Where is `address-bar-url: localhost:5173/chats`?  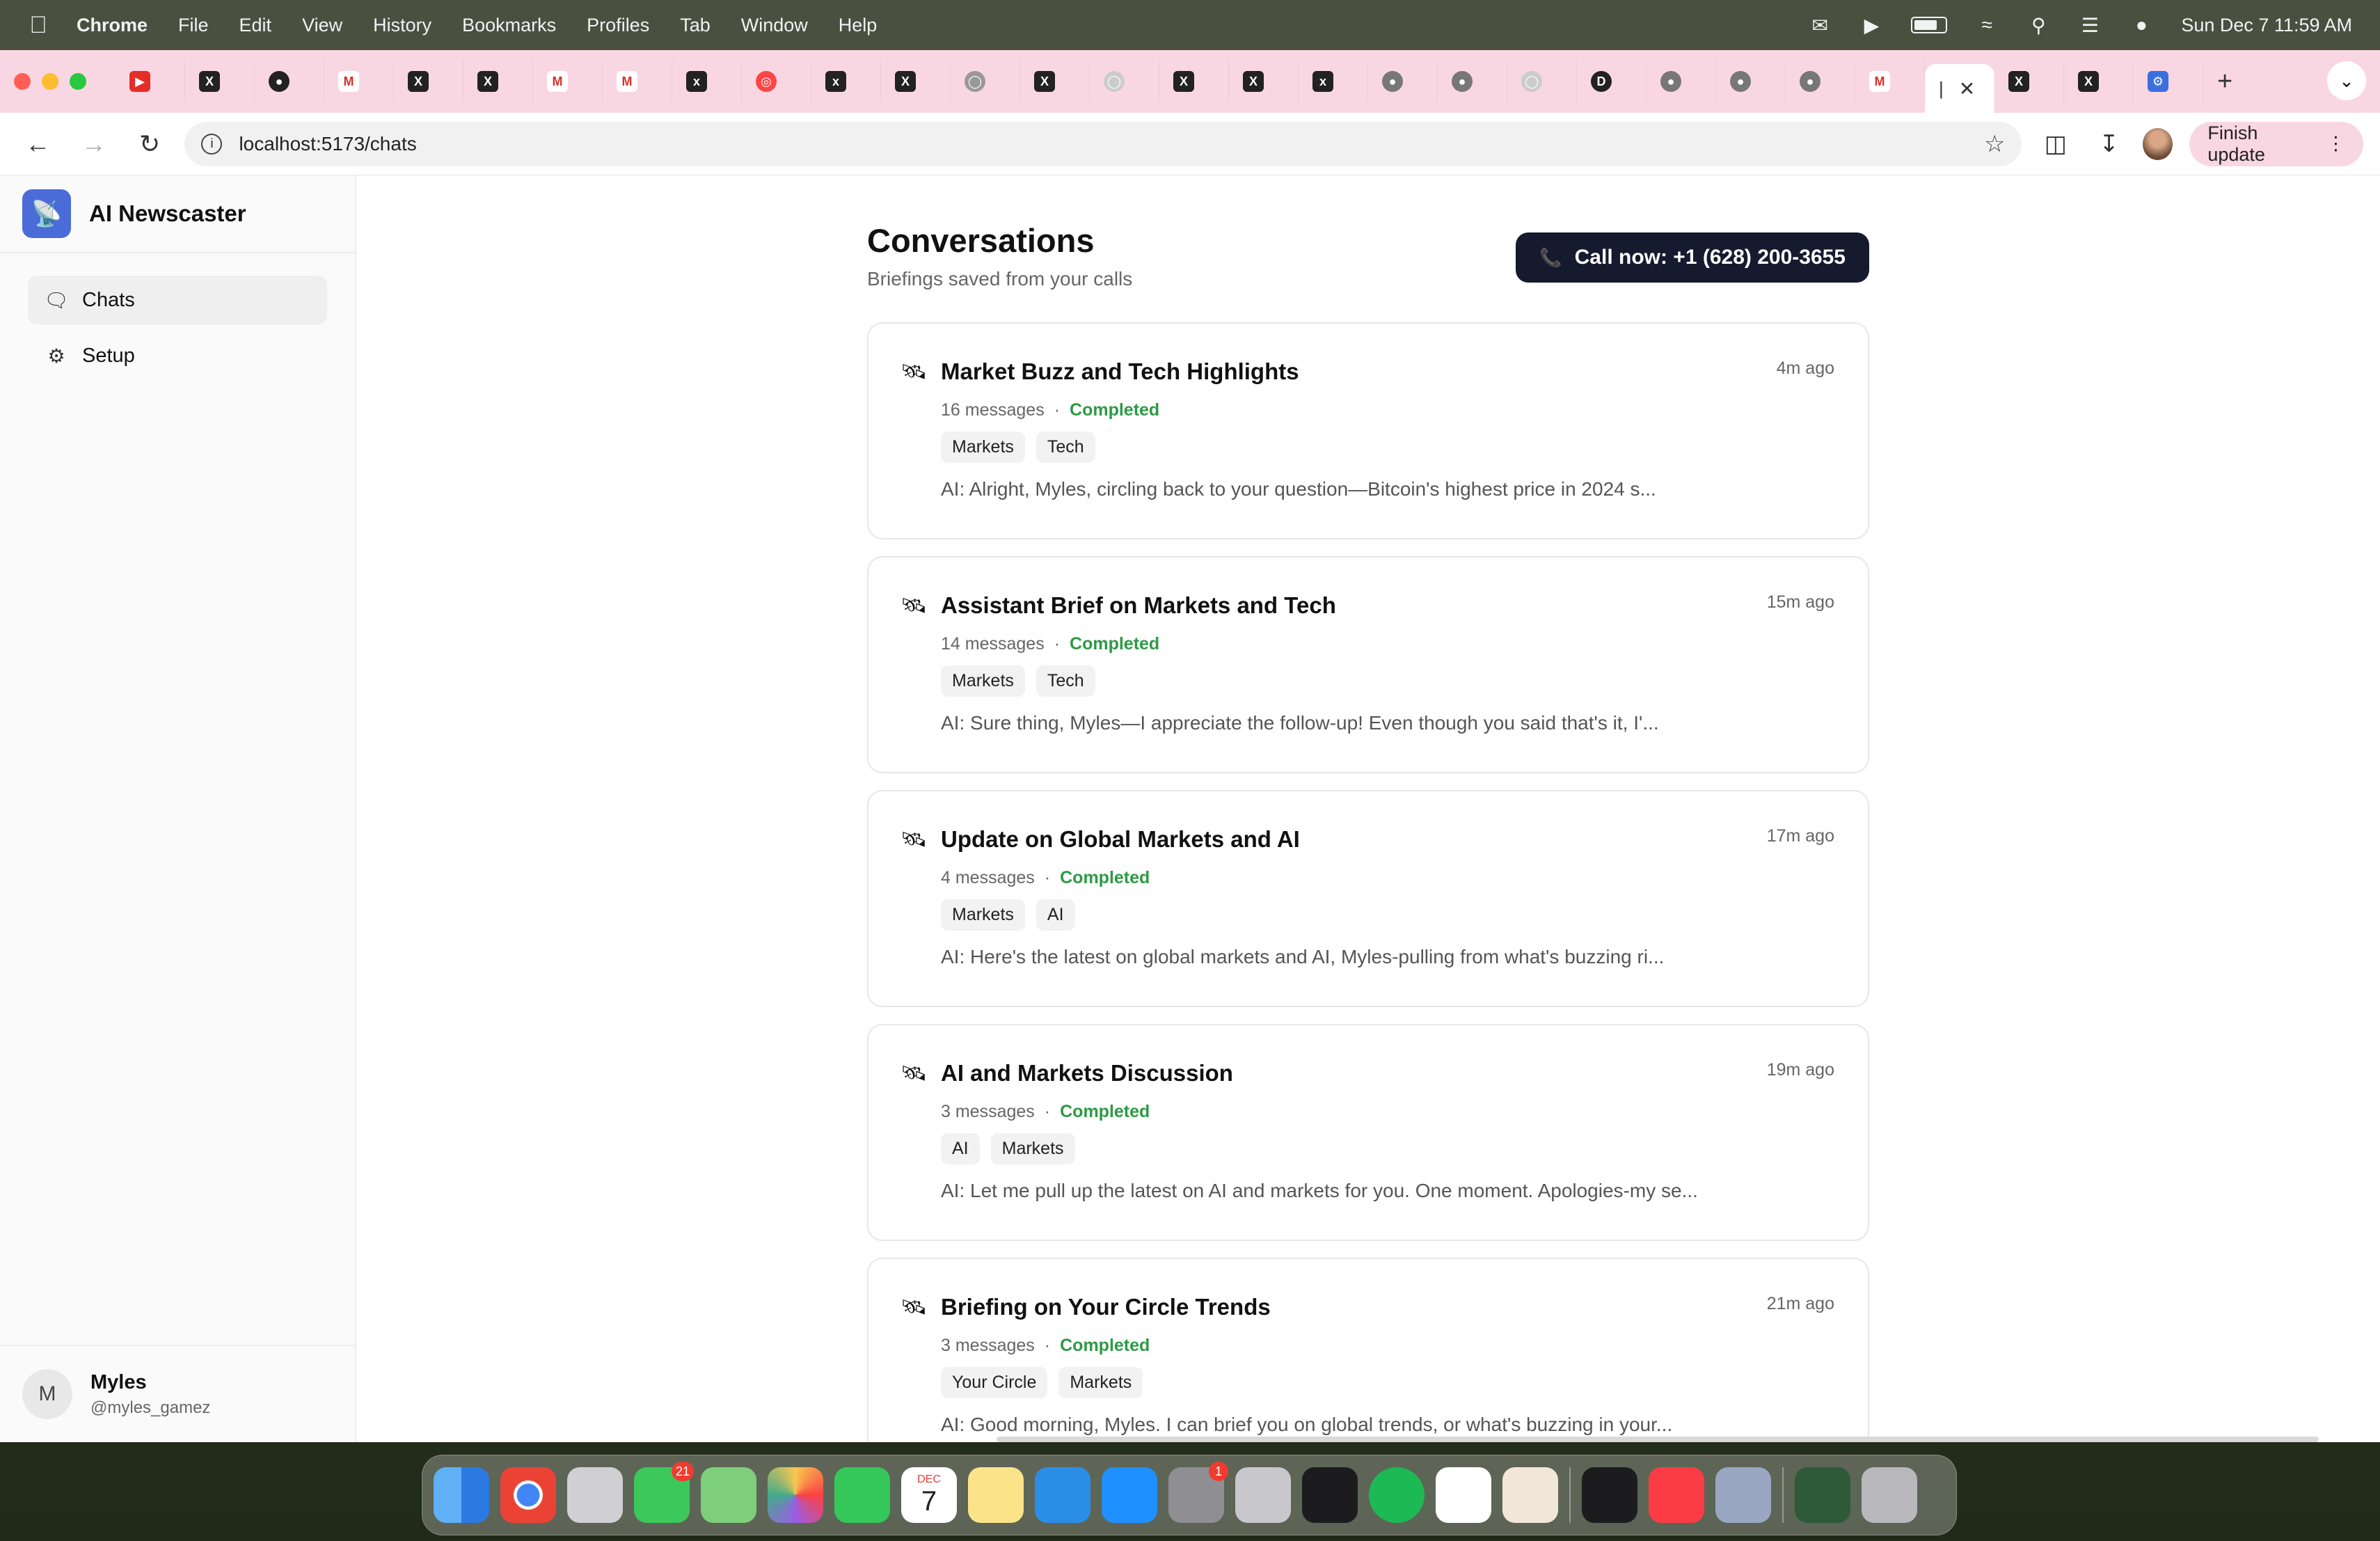
address-bar-url: localhost:5173/chats is located at coordinates (327, 144).